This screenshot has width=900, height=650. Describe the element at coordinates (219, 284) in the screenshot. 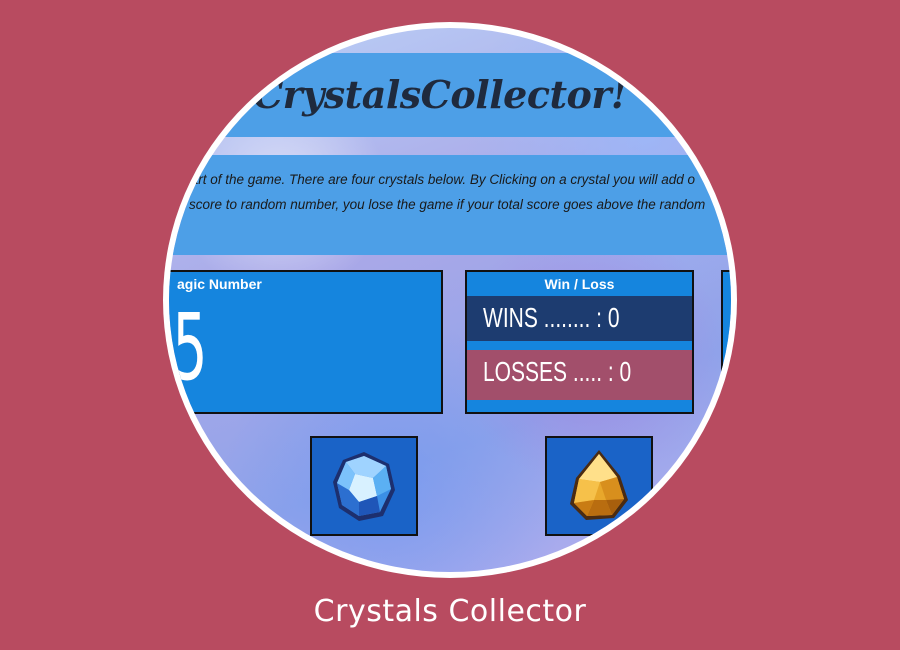

I see `magic-number-label: agic Number` at that location.